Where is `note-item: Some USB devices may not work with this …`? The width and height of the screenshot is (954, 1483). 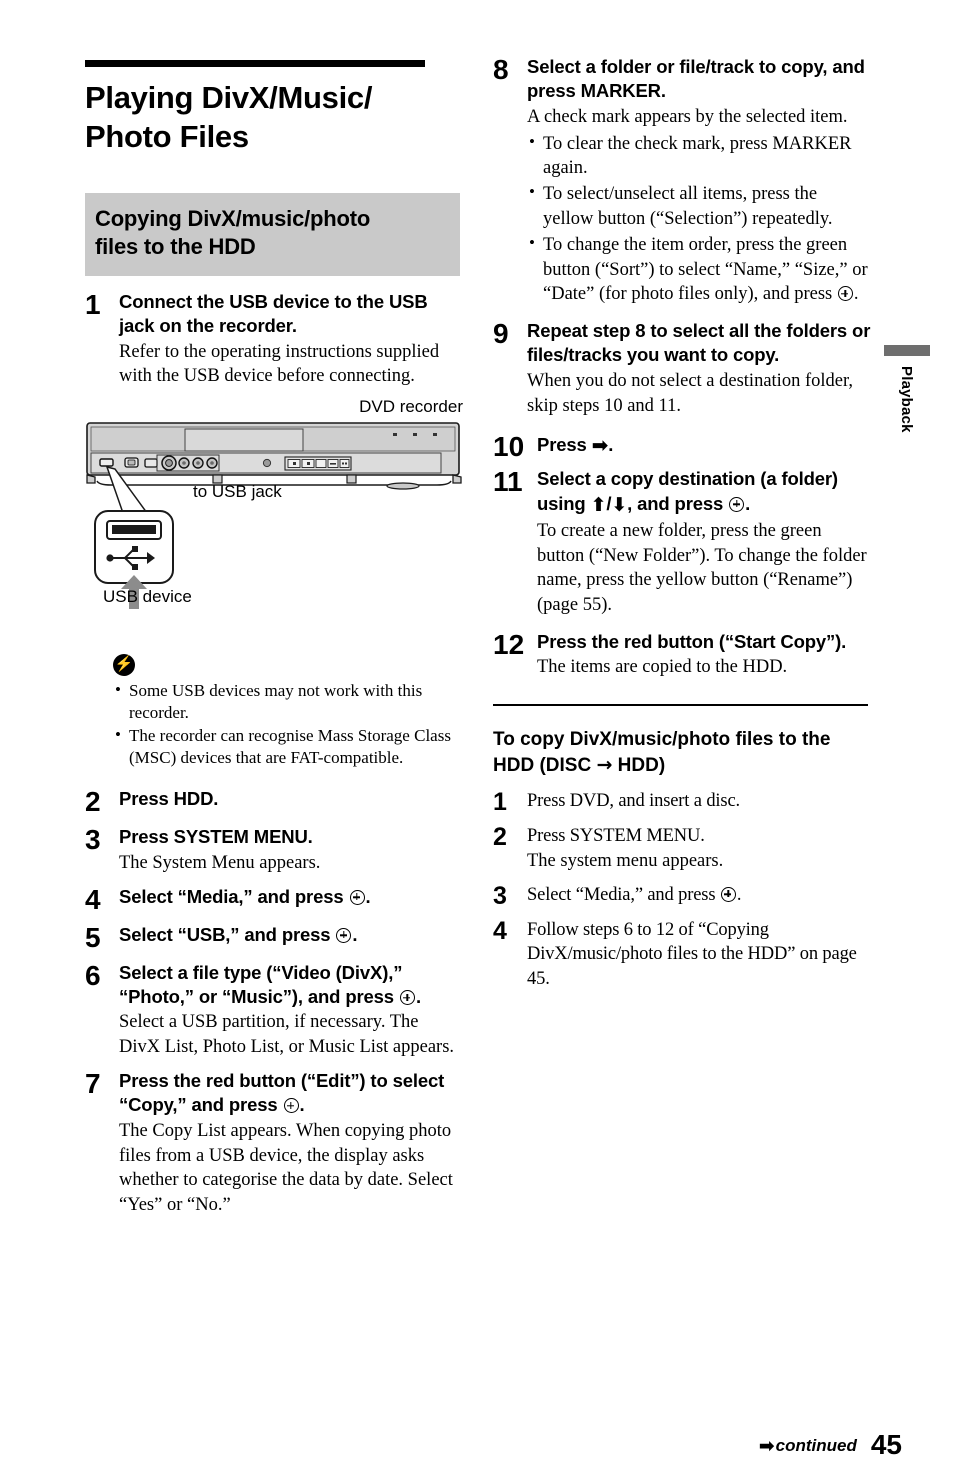
note-item: Some USB devices may not work with this … is located at coordinates (288, 701).